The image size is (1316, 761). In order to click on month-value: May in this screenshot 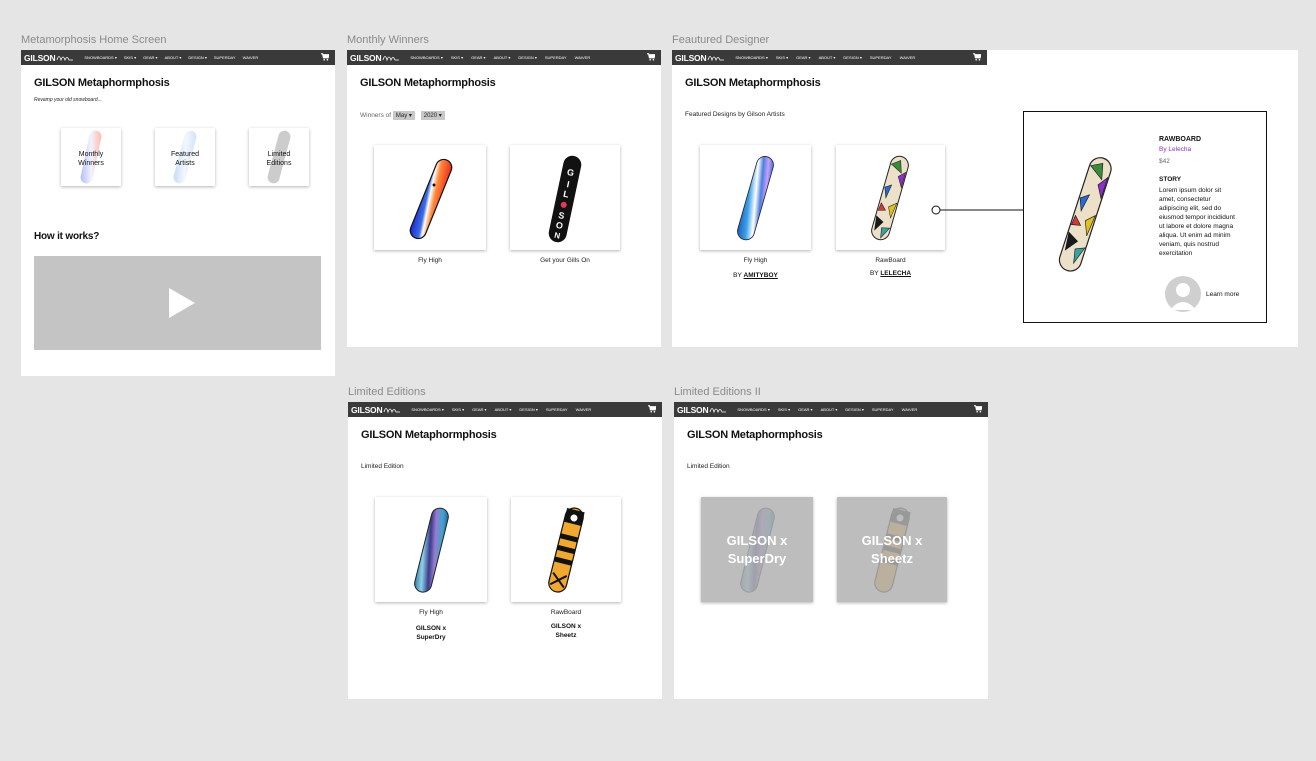, I will do `click(401, 116)`.